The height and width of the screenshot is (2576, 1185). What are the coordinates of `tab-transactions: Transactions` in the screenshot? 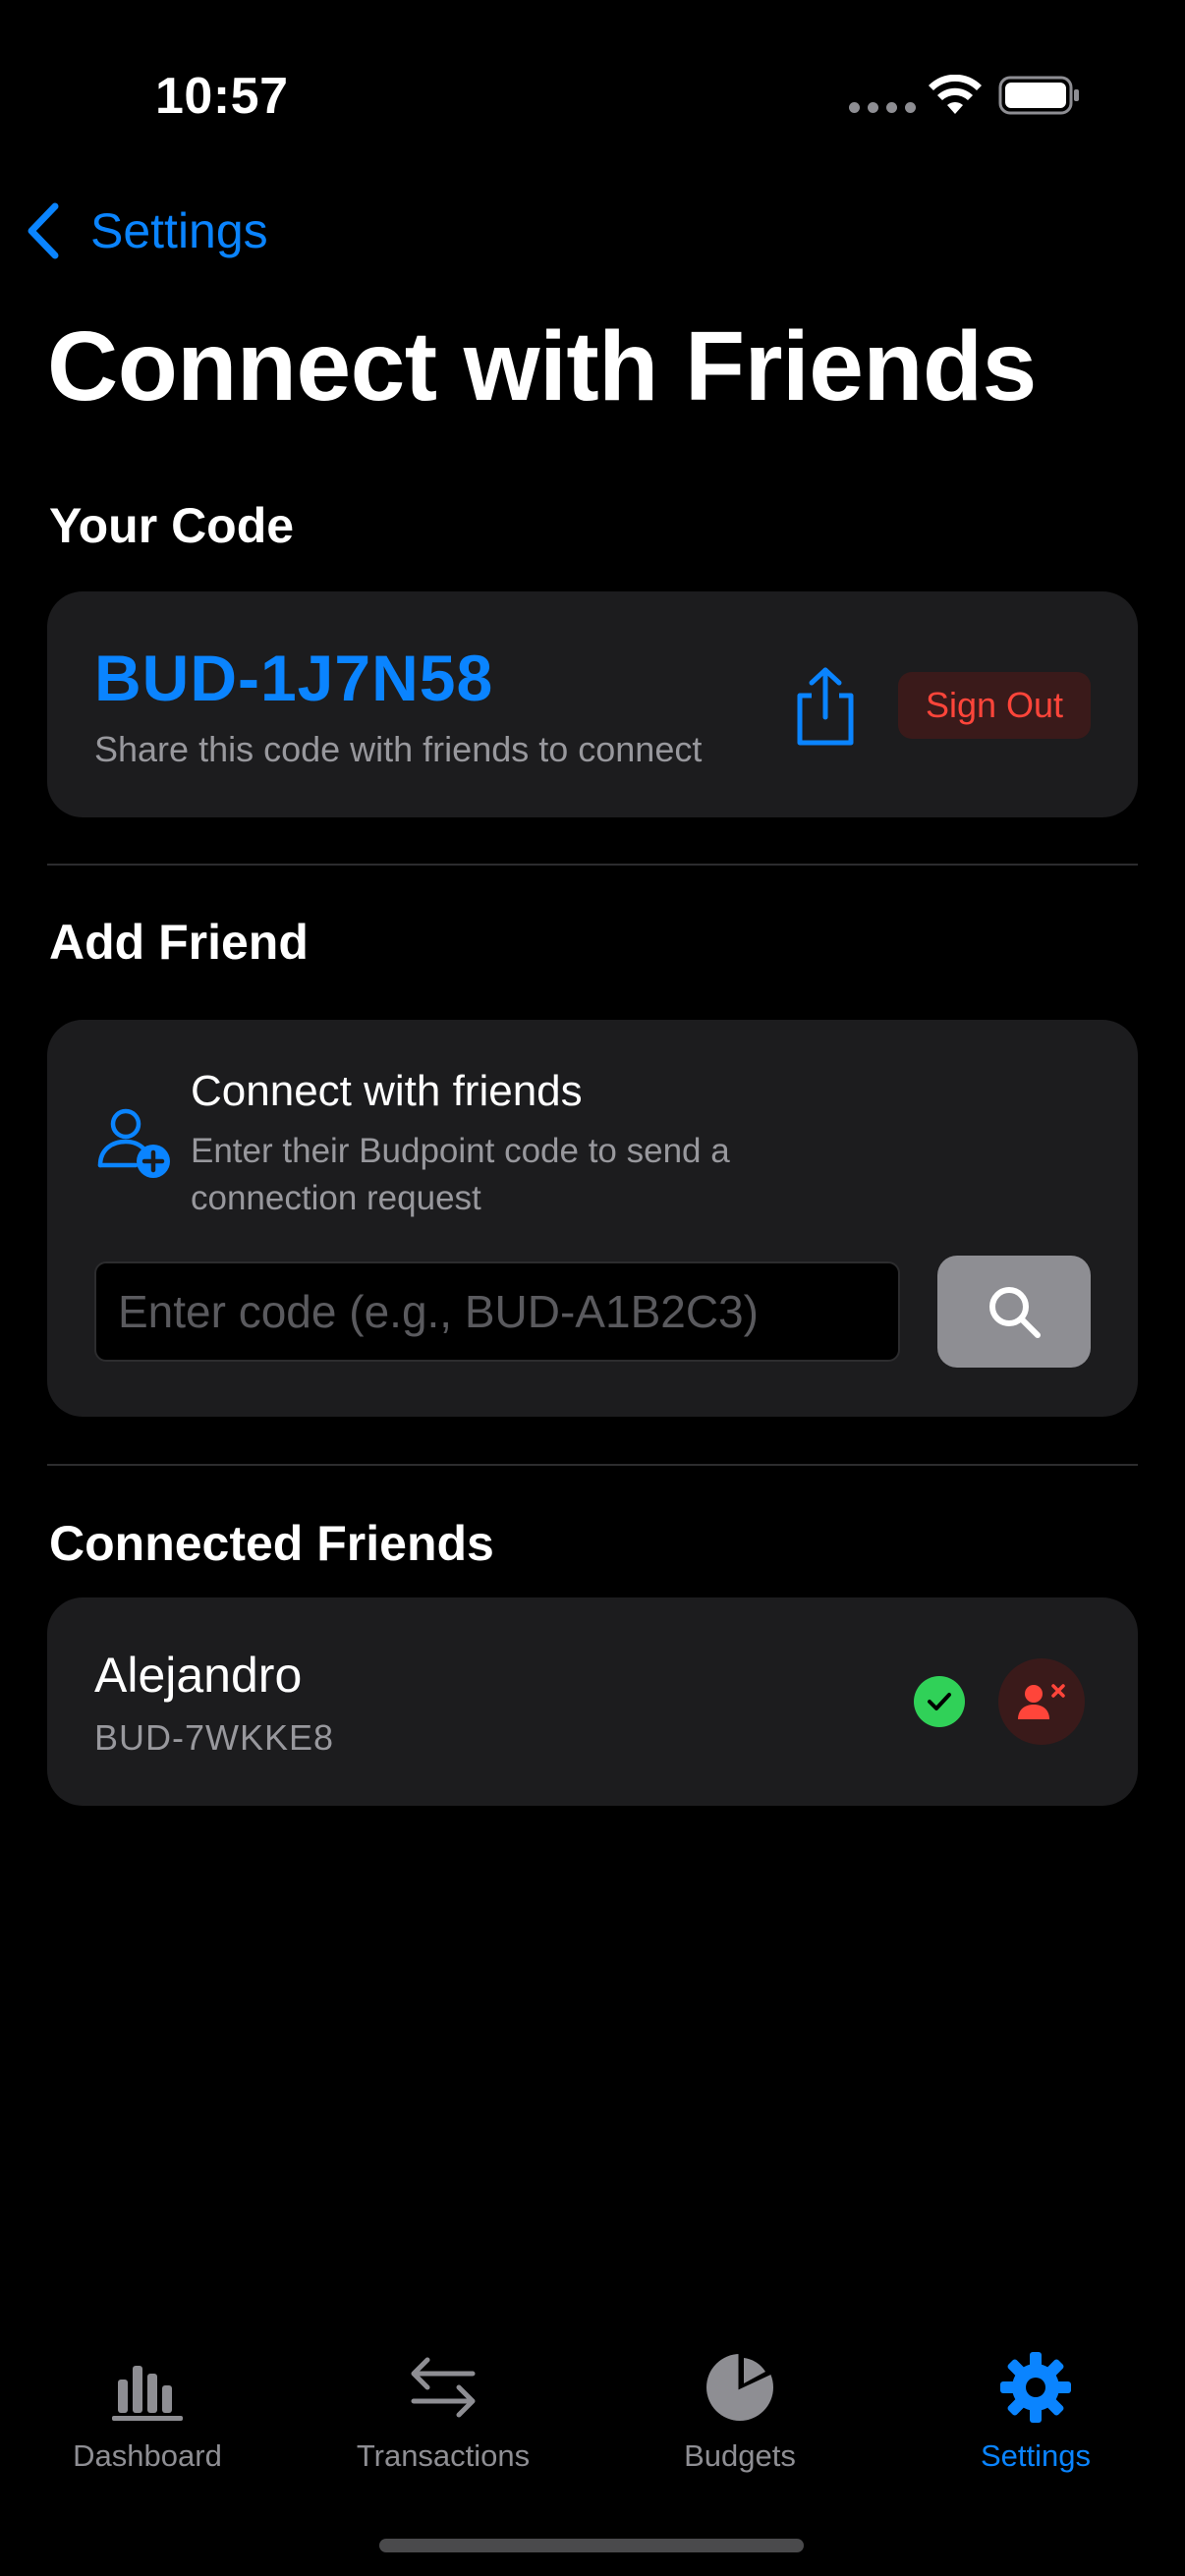 It's located at (443, 2396).